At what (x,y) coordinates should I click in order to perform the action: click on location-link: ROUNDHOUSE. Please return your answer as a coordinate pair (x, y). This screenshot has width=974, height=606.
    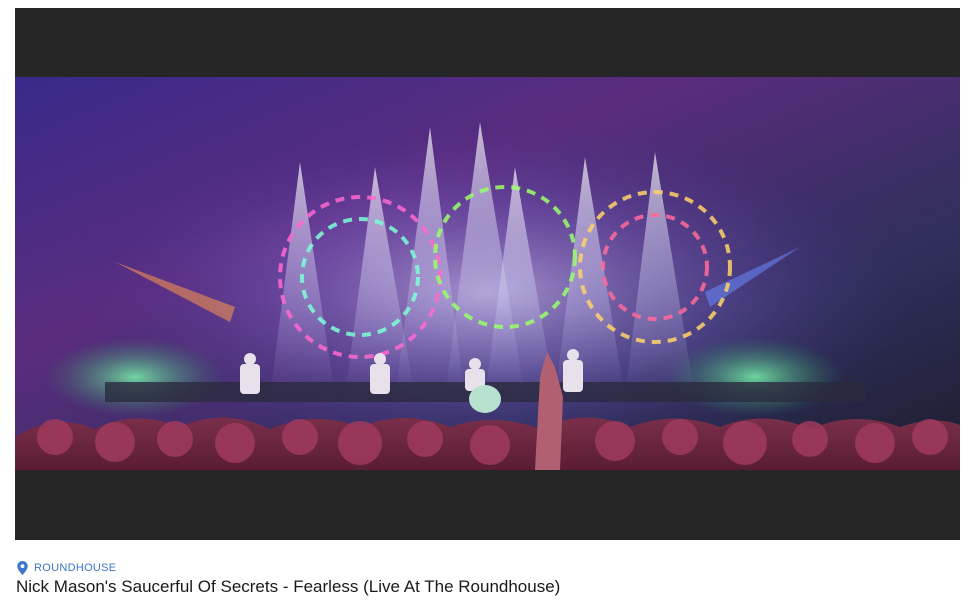
    Looking at the image, I should click on (66, 568).